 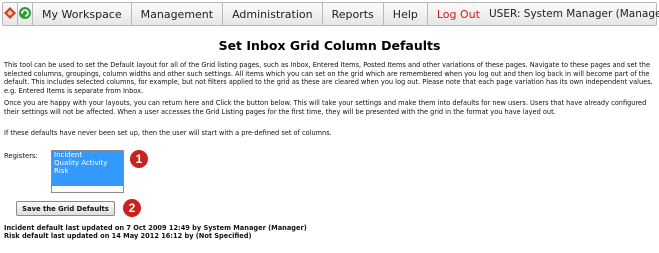 What do you see at coordinates (65, 208) in the screenshot?
I see `save-grid-defaults-button: Save the Grid Defaults` at bounding box center [65, 208].